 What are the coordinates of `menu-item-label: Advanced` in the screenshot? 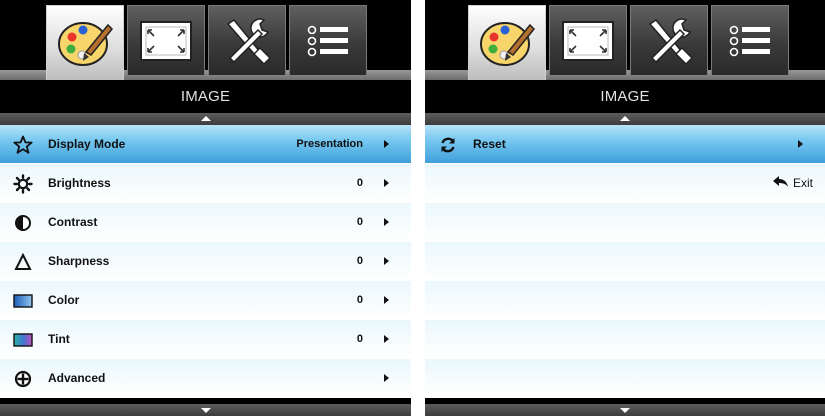 It's located at (77, 378).